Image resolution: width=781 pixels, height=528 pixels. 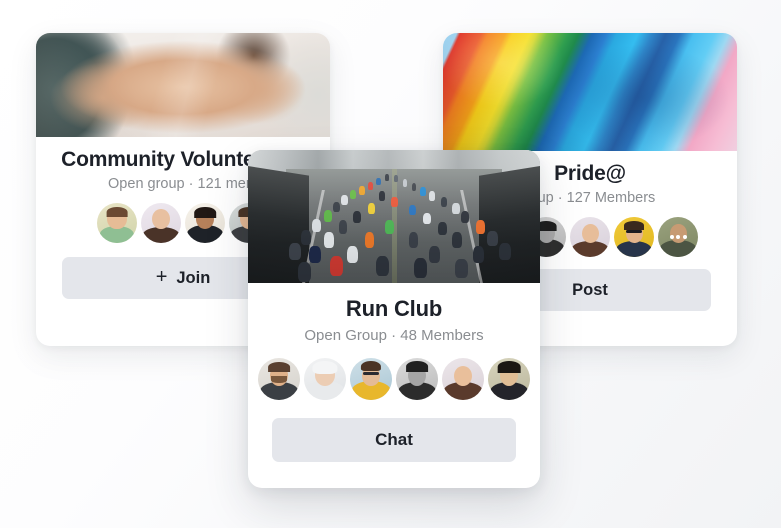 What do you see at coordinates (193, 277) in the screenshot?
I see `join-button-label: Join` at bounding box center [193, 277].